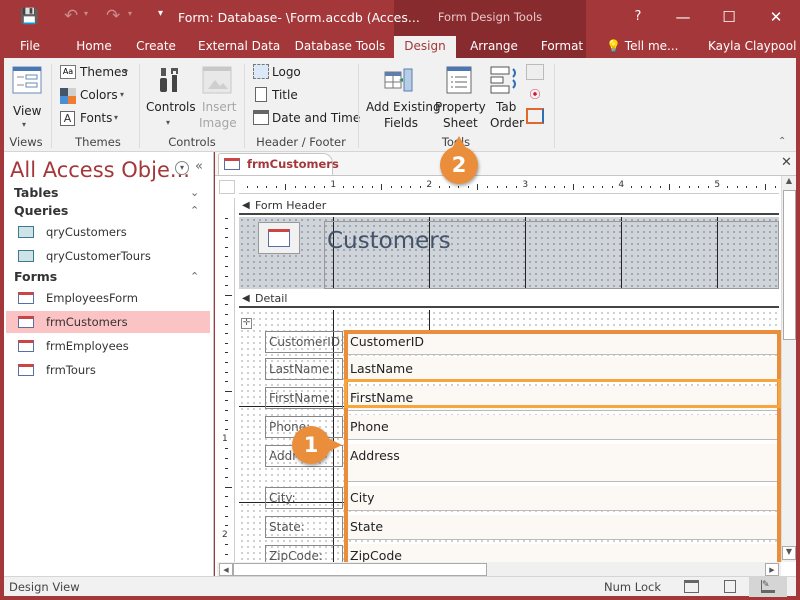 This screenshot has height=600, width=800. I want to click on nav-item-label: frmCustomers, so click(87, 322).